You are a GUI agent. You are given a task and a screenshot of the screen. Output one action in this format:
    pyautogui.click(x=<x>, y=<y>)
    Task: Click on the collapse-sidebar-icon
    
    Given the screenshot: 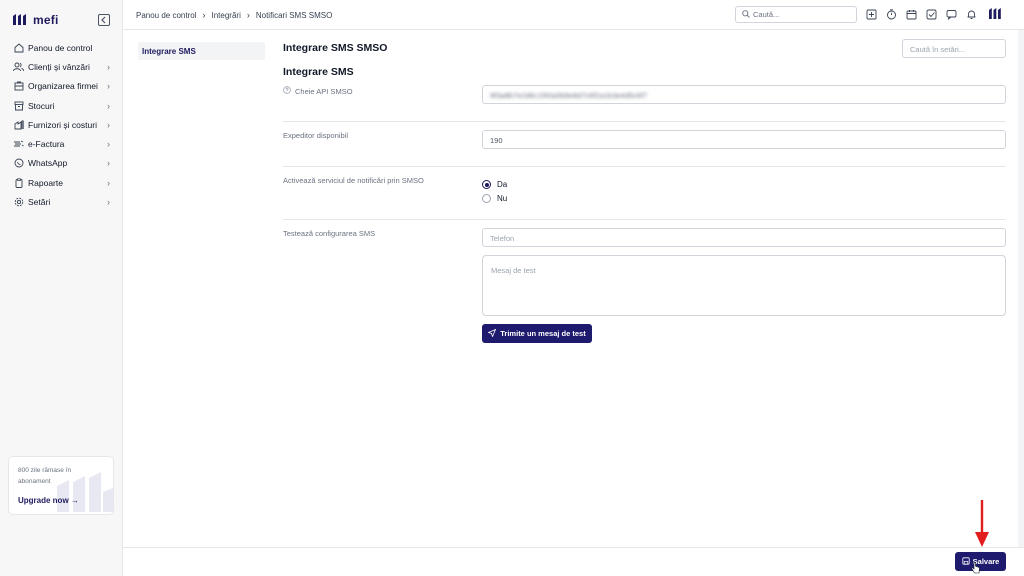 What is the action you would take?
    pyautogui.click(x=104, y=19)
    